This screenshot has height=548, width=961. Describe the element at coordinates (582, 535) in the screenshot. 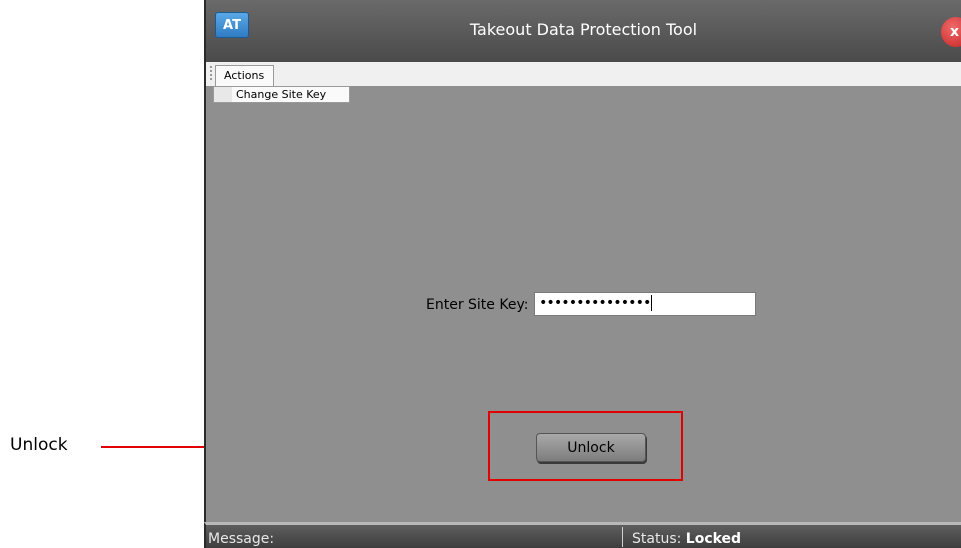

I see `status-bar: Message: Status: Locked` at that location.